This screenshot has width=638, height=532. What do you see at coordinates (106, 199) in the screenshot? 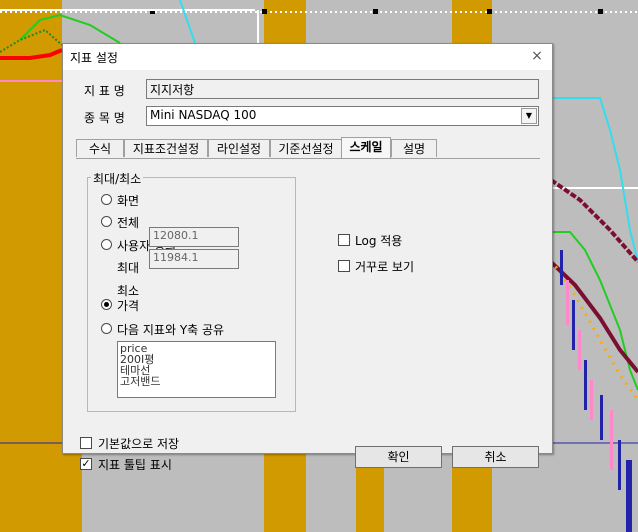
I see `radio-screen` at bounding box center [106, 199].